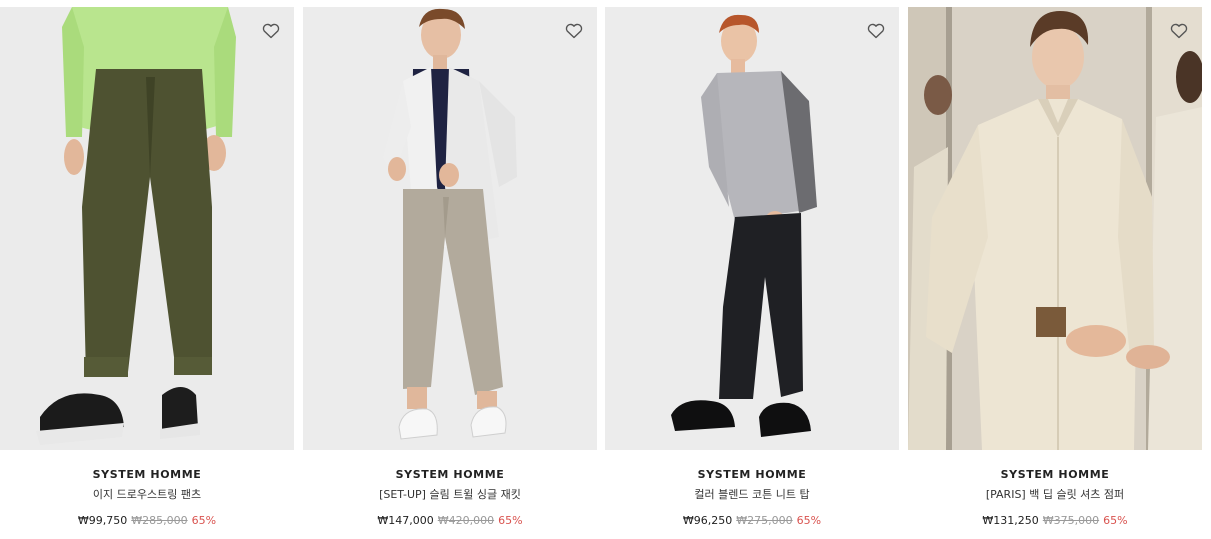 The width and height of the screenshot is (1211, 539). Describe the element at coordinates (159, 520) in the screenshot. I see `original-price: ₩285,000` at that location.